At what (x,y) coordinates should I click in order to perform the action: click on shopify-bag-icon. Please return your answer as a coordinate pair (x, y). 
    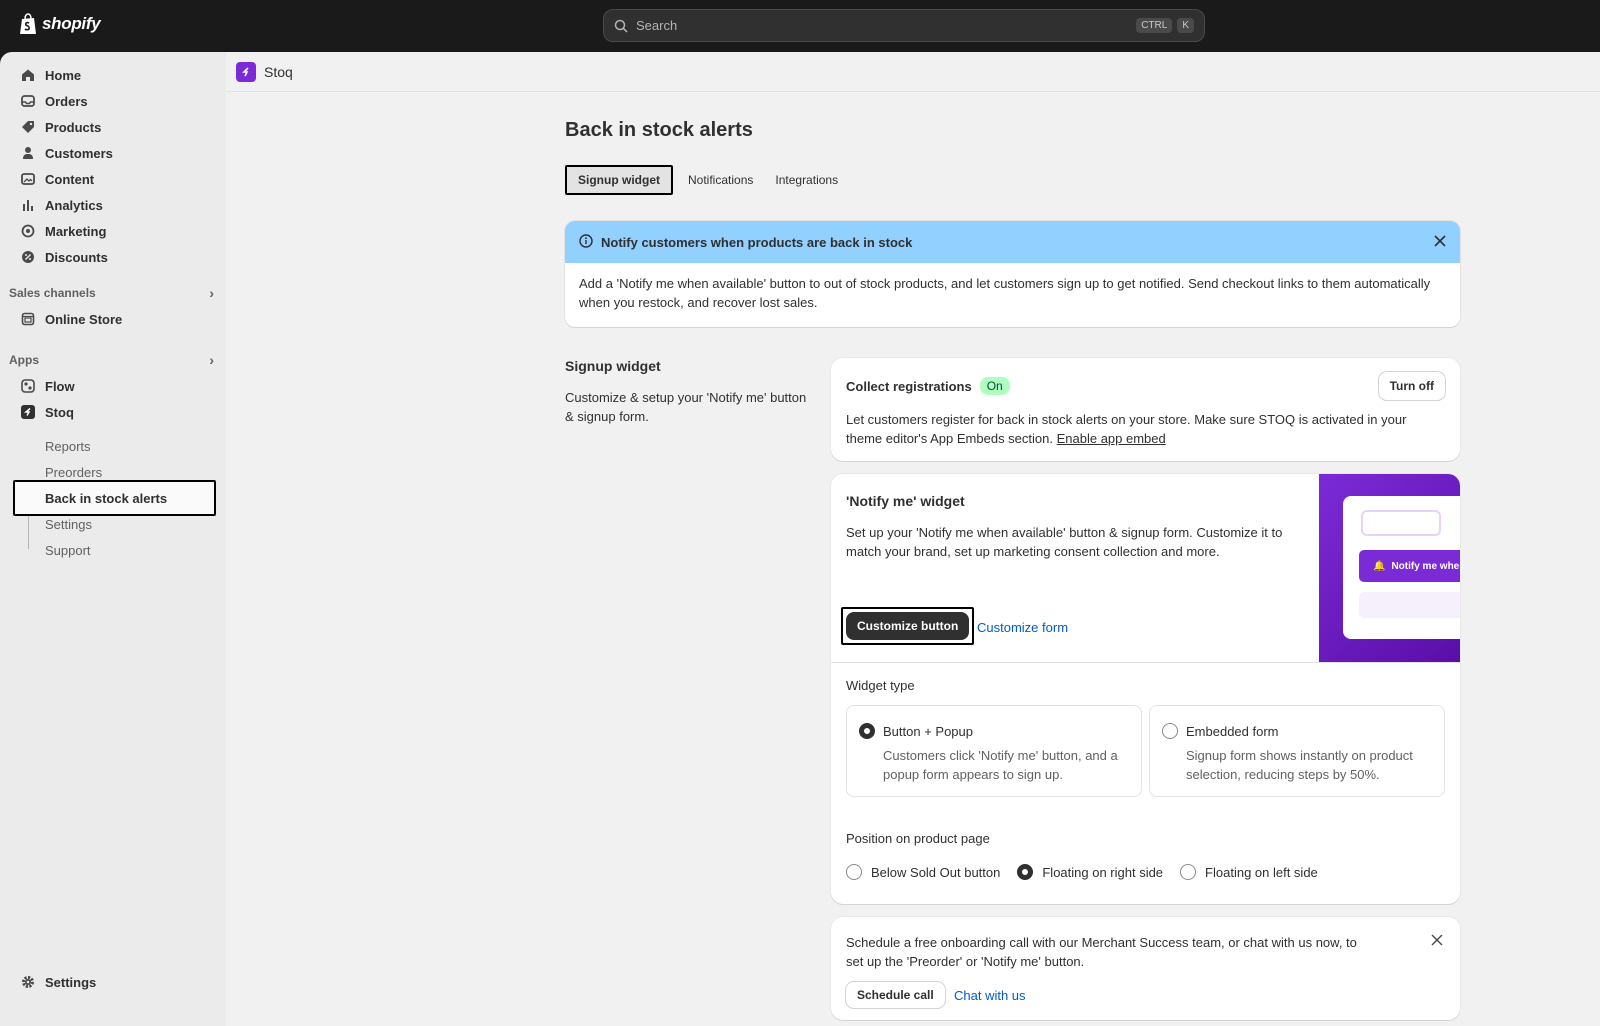
    Looking at the image, I should click on (28, 23).